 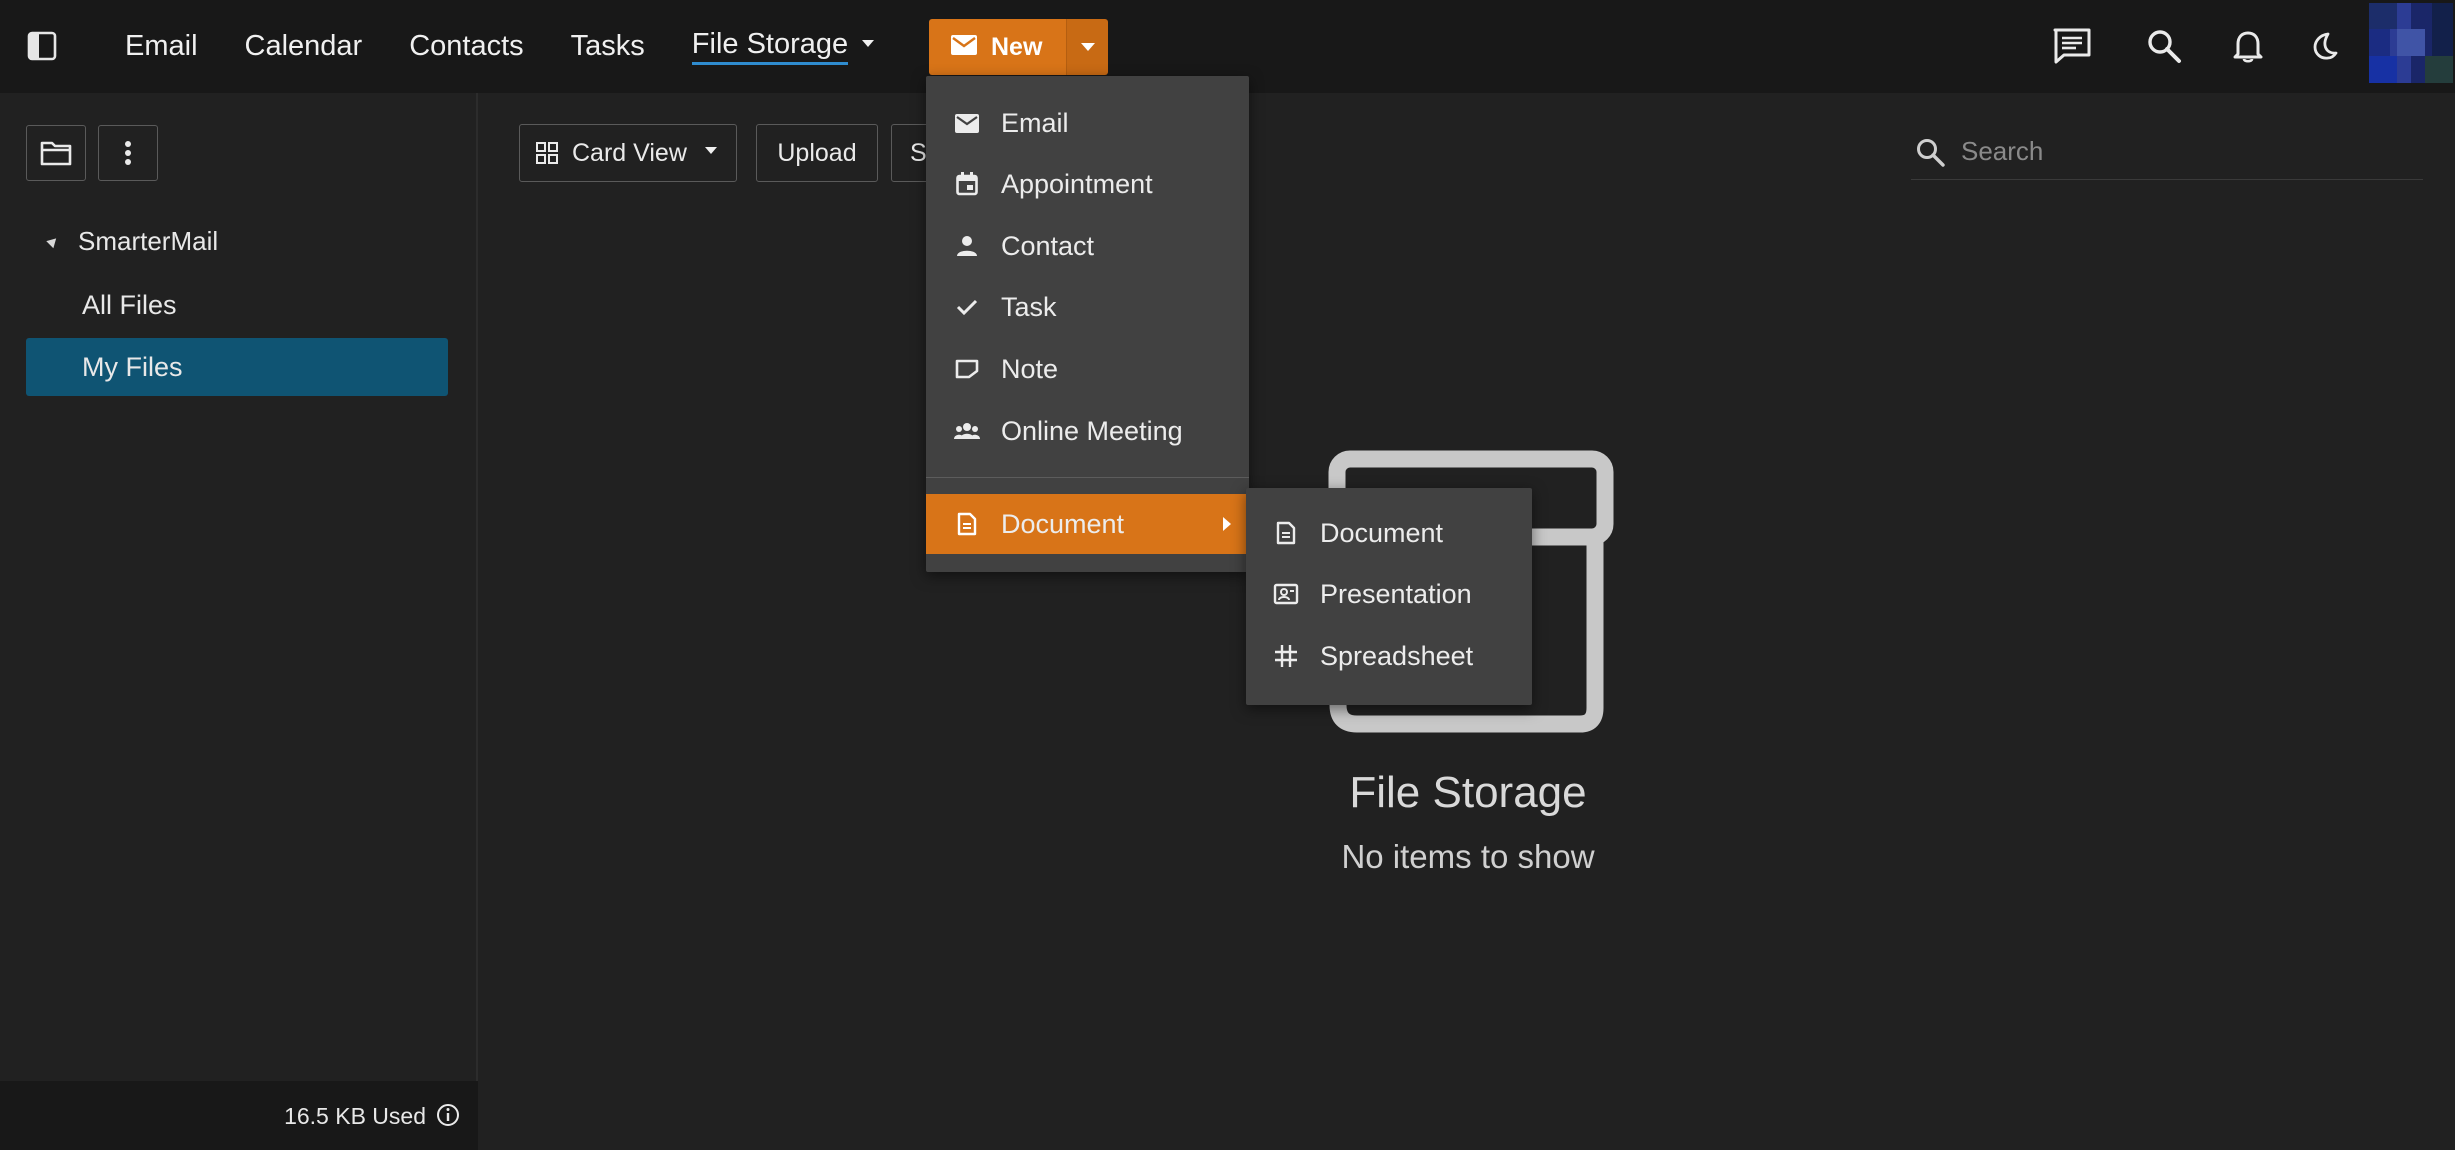 What do you see at coordinates (1030, 368) in the screenshot?
I see `menu-item-label: Note` at bounding box center [1030, 368].